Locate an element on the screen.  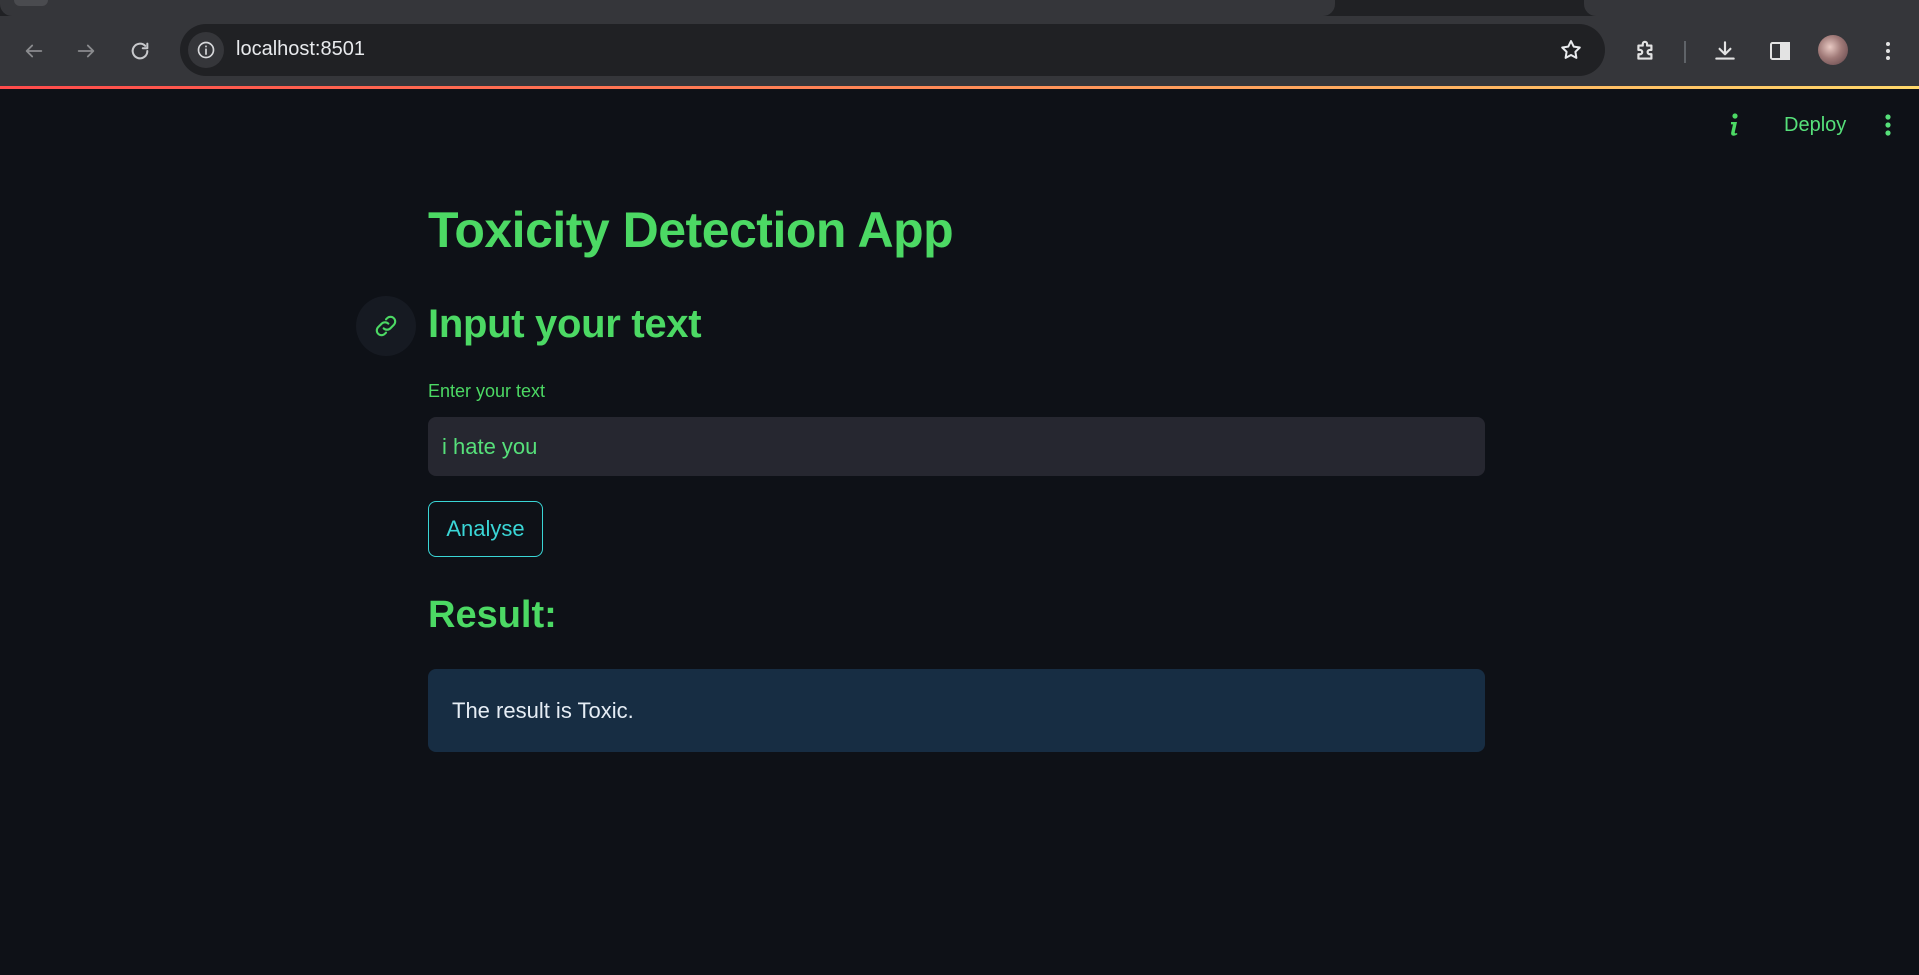
back-button is located at coordinates (34, 51).